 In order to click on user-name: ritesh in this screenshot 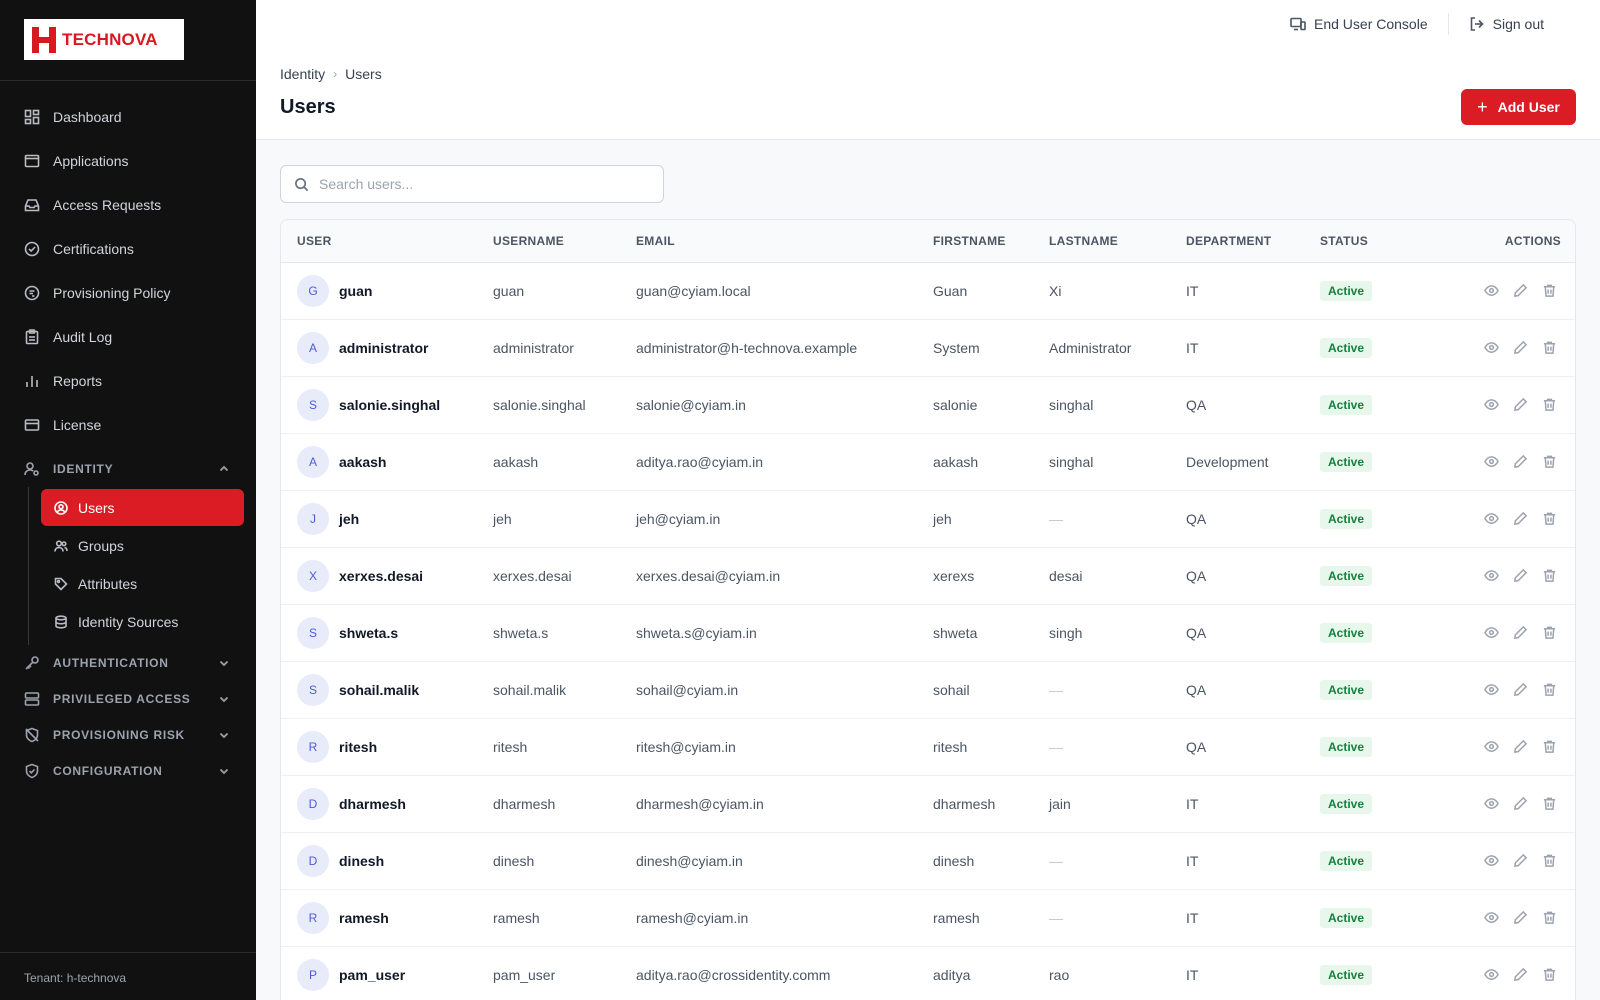, I will do `click(358, 747)`.